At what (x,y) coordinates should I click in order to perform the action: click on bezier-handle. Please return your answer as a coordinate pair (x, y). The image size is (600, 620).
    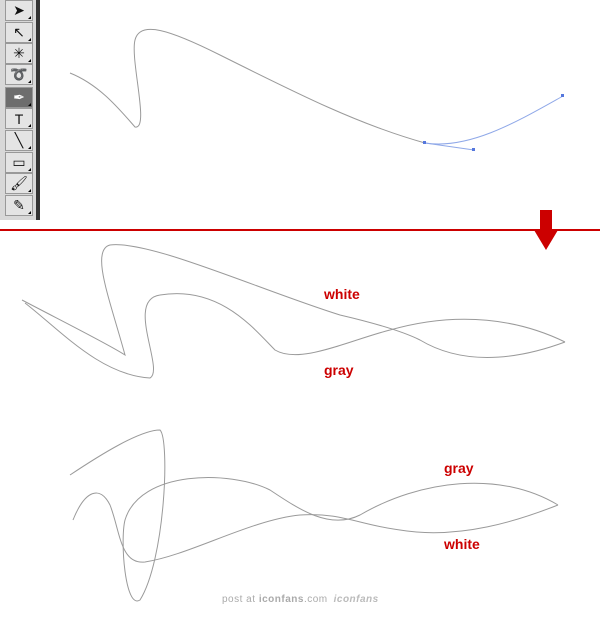
    Looking at the image, I should click on (449, 146).